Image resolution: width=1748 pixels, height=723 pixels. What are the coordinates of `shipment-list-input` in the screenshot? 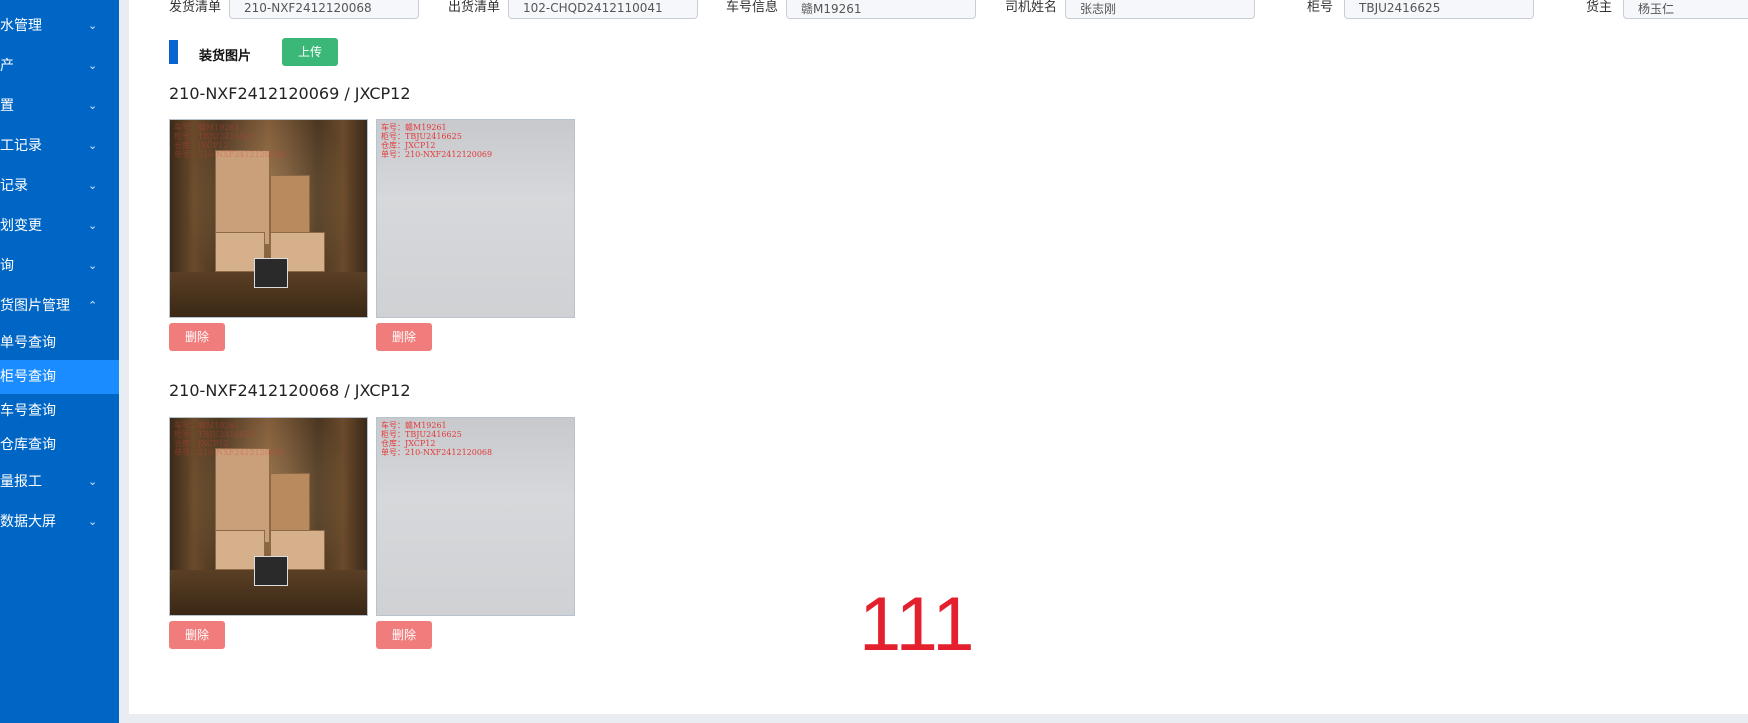 It's located at (324, 9).